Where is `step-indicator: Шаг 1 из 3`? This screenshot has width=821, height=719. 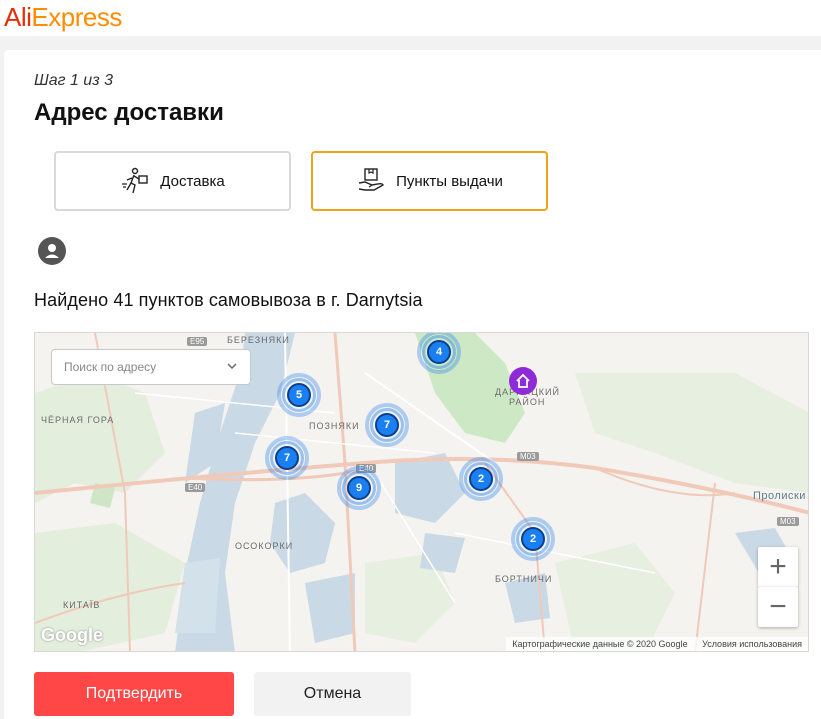 step-indicator: Шаг 1 из 3 is located at coordinates (73, 80).